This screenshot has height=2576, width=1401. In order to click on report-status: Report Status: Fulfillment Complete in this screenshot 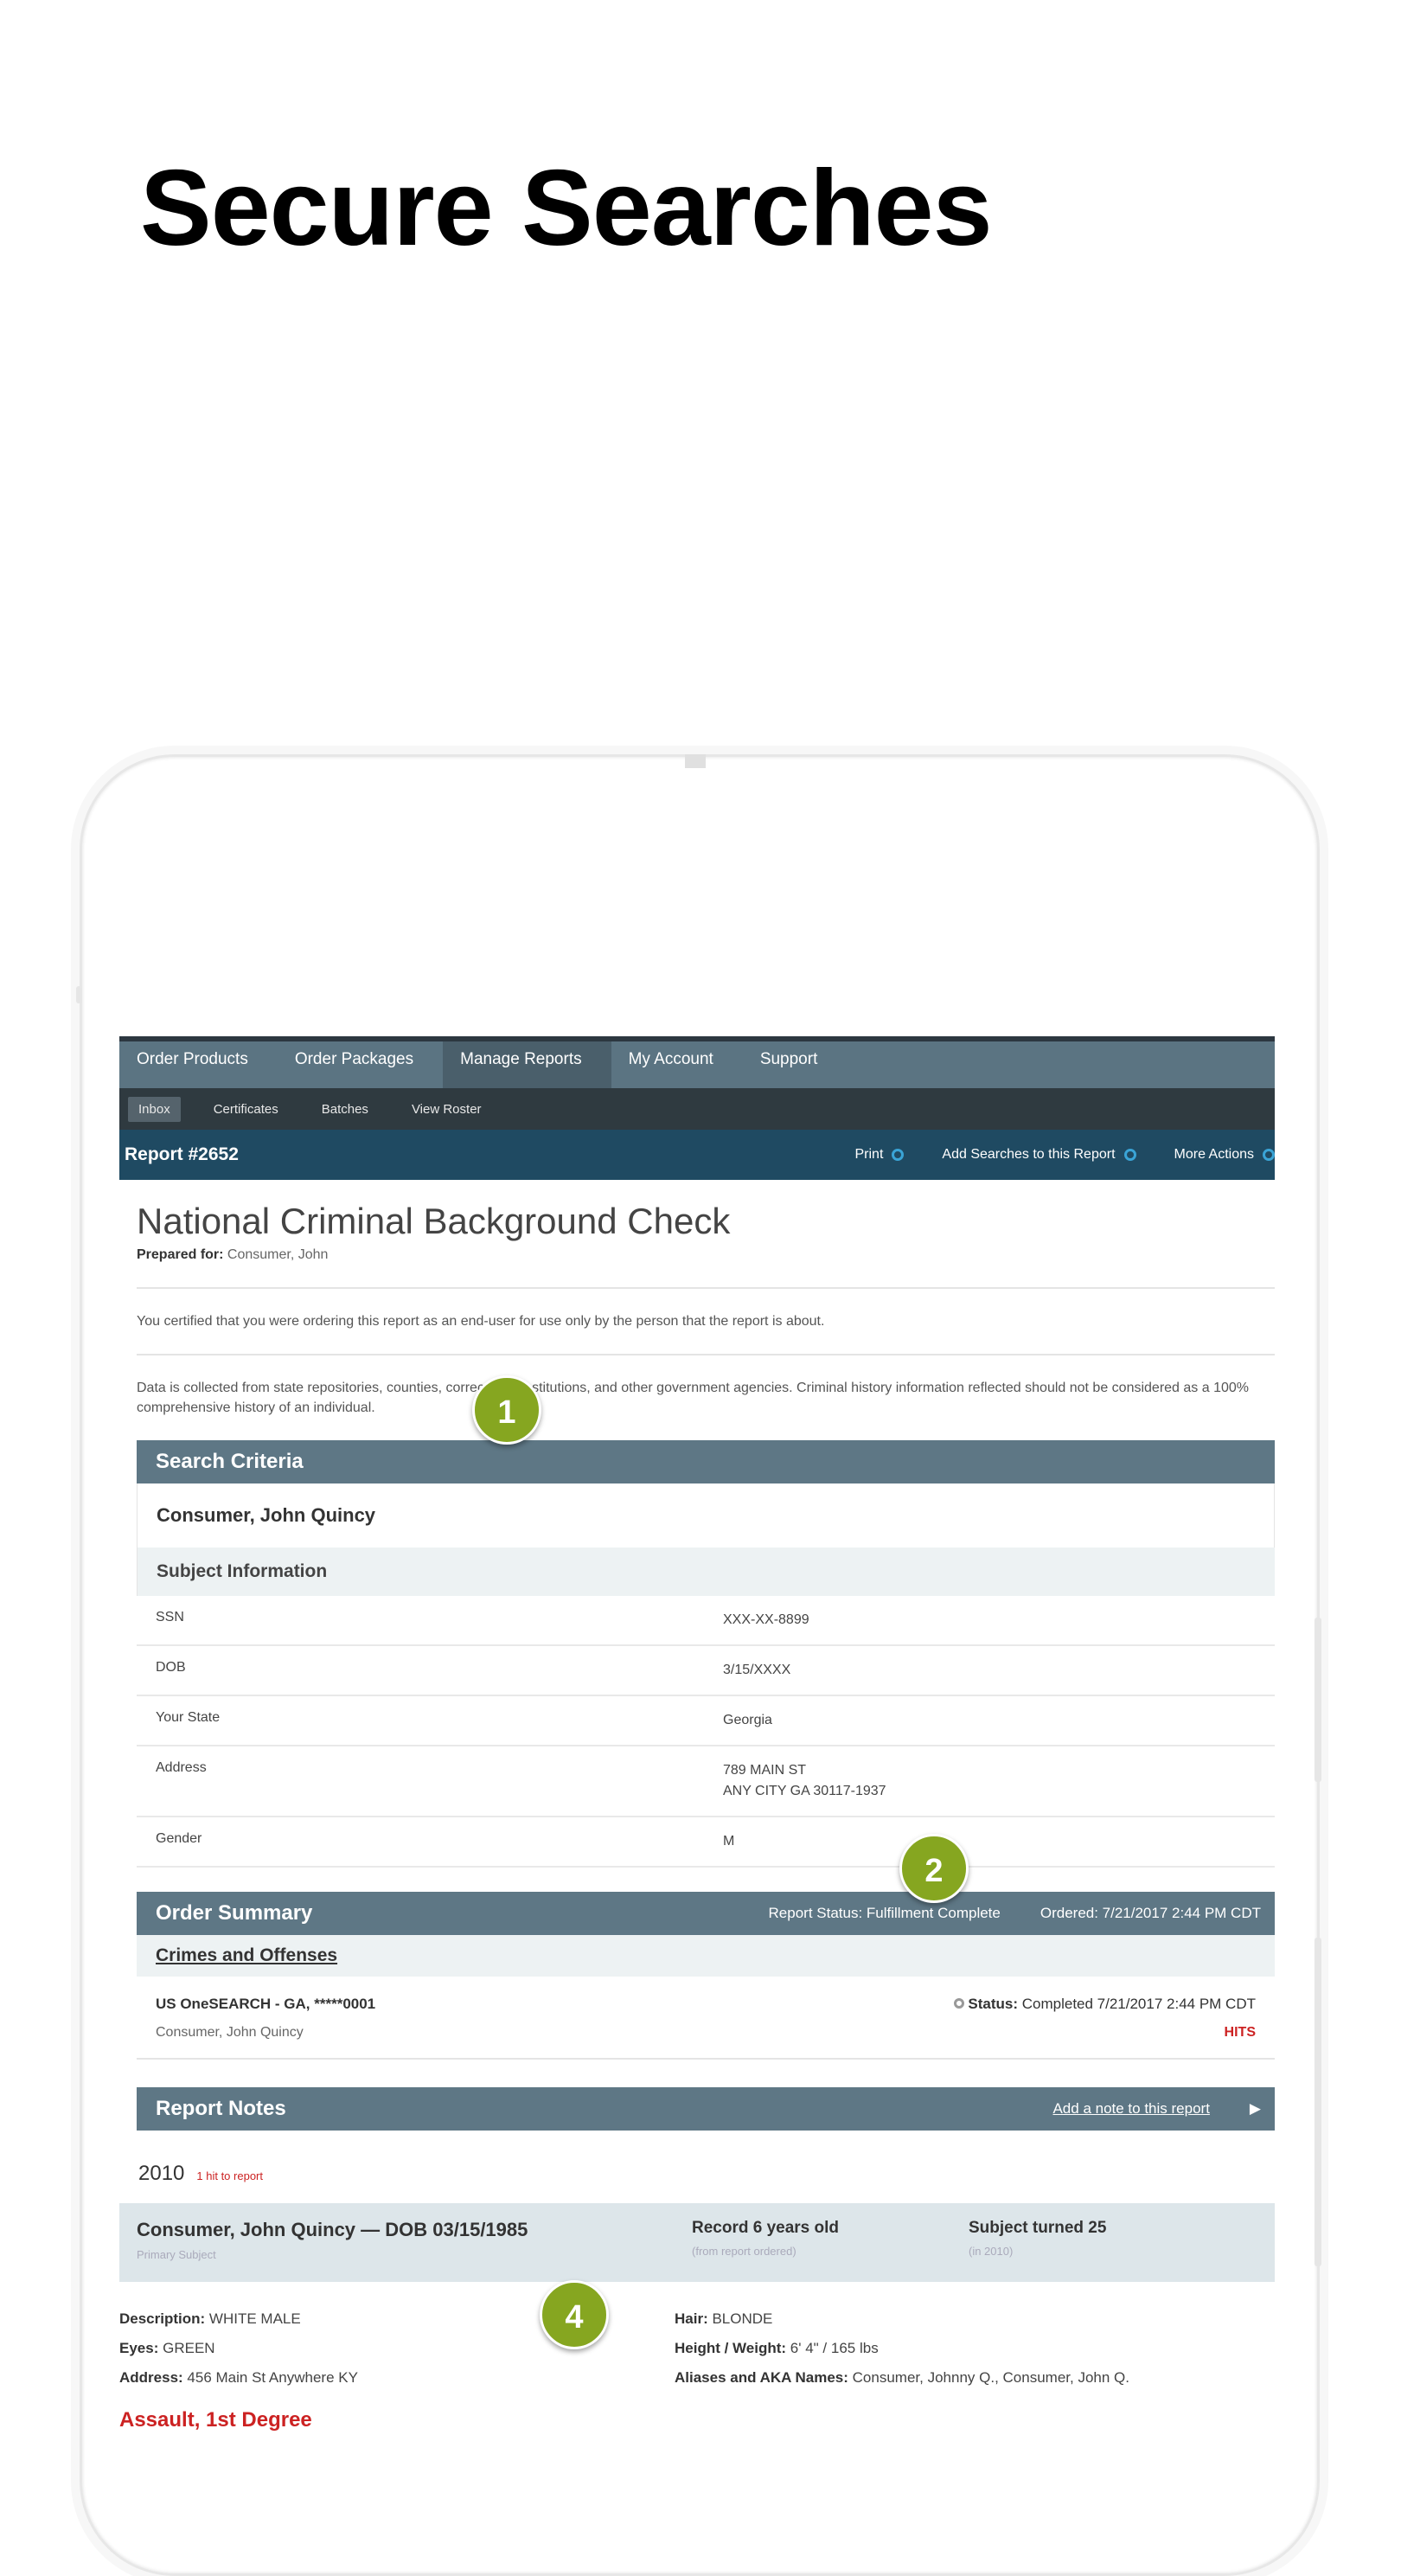, I will do `click(885, 1913)`.